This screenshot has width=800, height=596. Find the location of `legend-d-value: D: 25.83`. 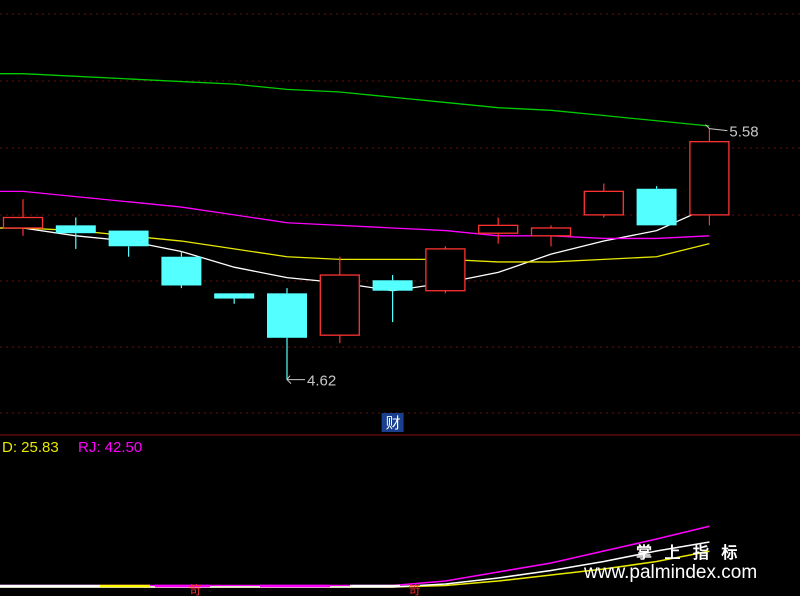

legend-d-value: D: 25.83 is located at coordinates (30, 447).